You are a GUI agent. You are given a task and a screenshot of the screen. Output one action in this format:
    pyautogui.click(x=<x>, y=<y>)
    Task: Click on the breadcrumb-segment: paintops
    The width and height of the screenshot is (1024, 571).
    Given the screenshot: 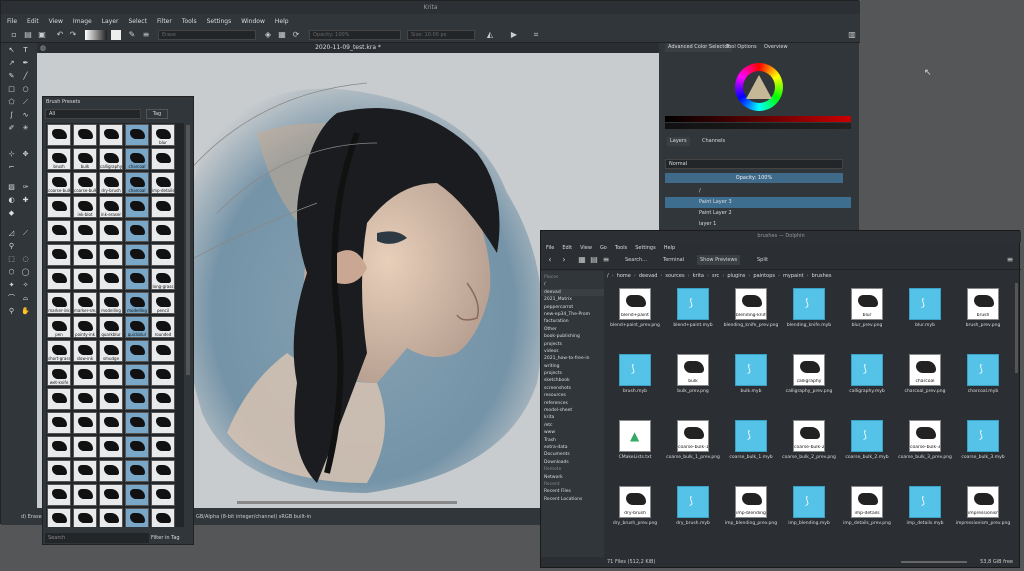 What is the action you would take?
    pyautogui.click(x=764, y=276)
    